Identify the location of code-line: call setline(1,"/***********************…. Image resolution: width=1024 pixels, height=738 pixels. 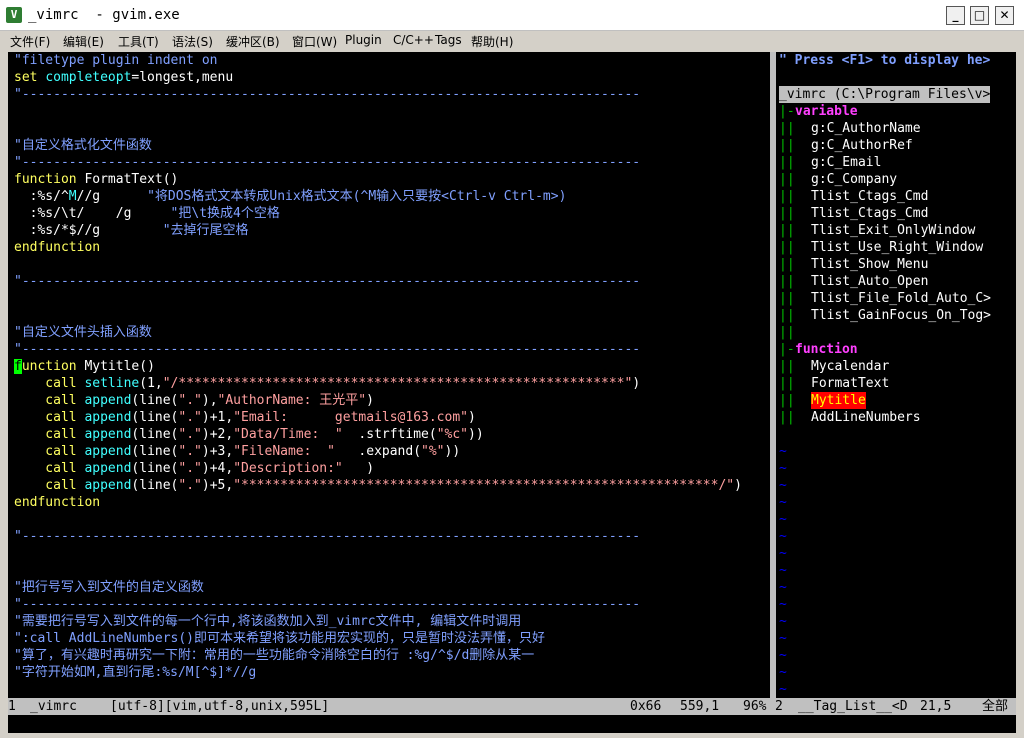
(327, 383).